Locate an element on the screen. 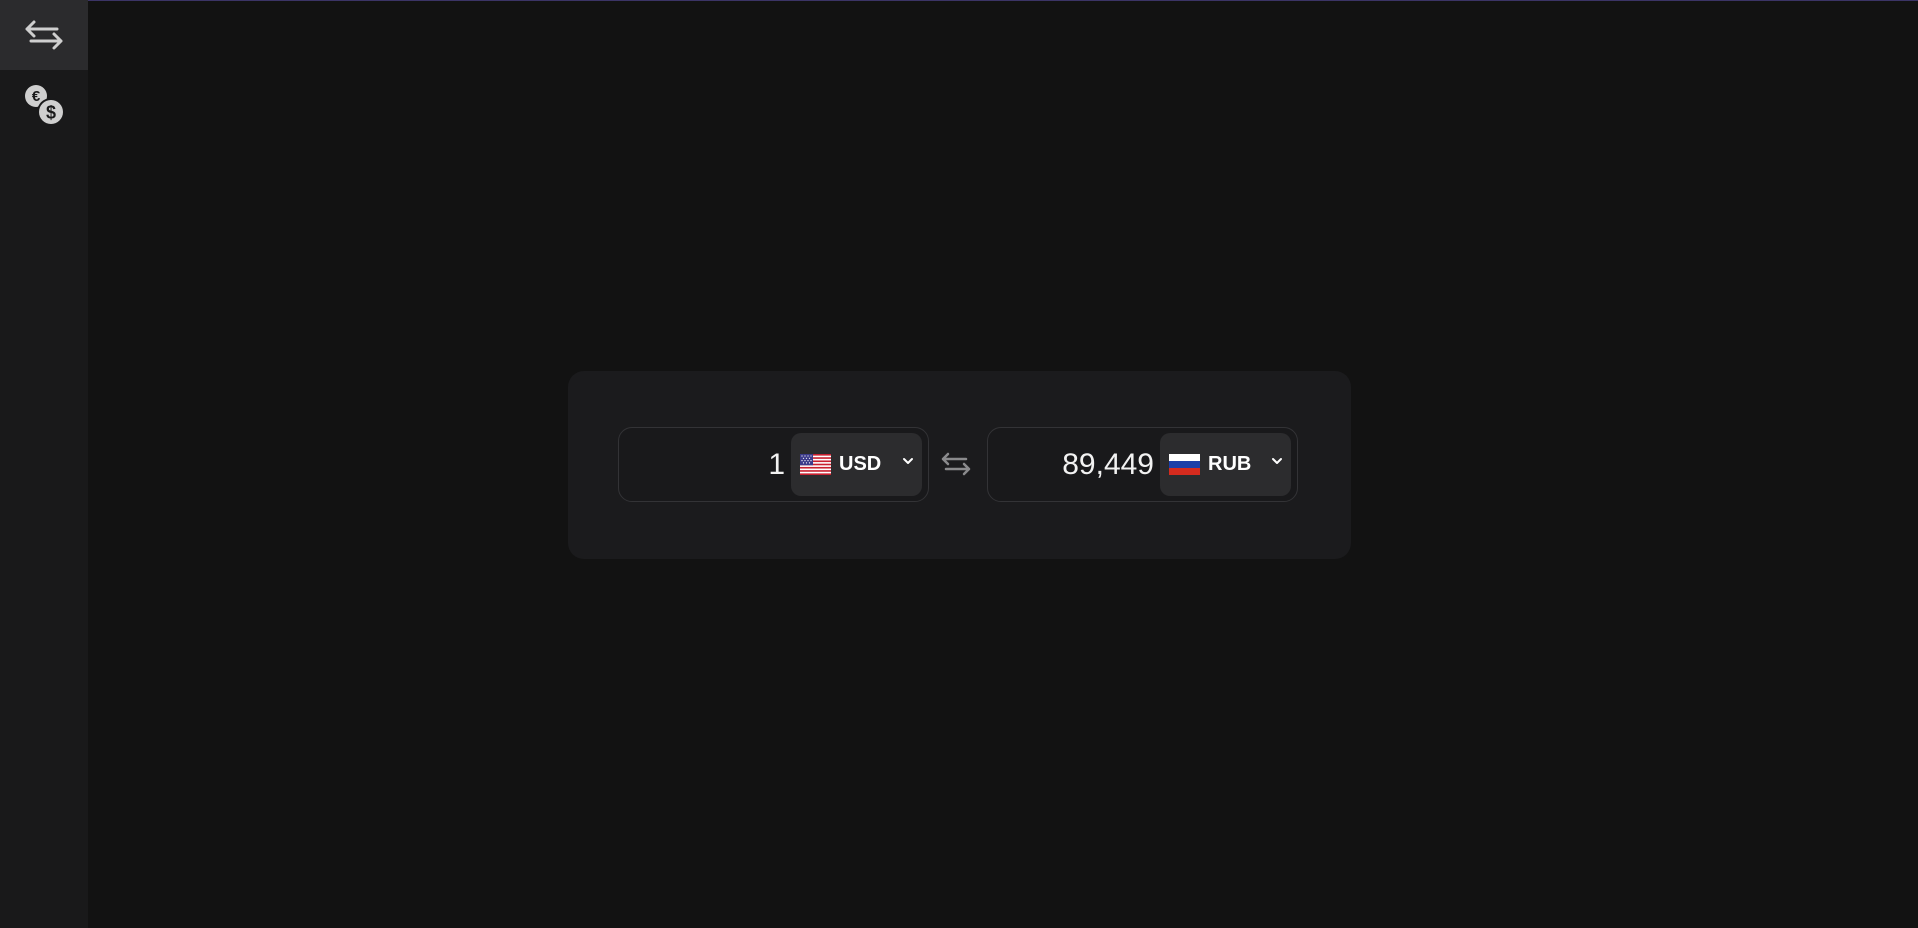 The width and height of the screenshot is (1918, 928). from-currency-code: USD is located at coordinates (860, 464).